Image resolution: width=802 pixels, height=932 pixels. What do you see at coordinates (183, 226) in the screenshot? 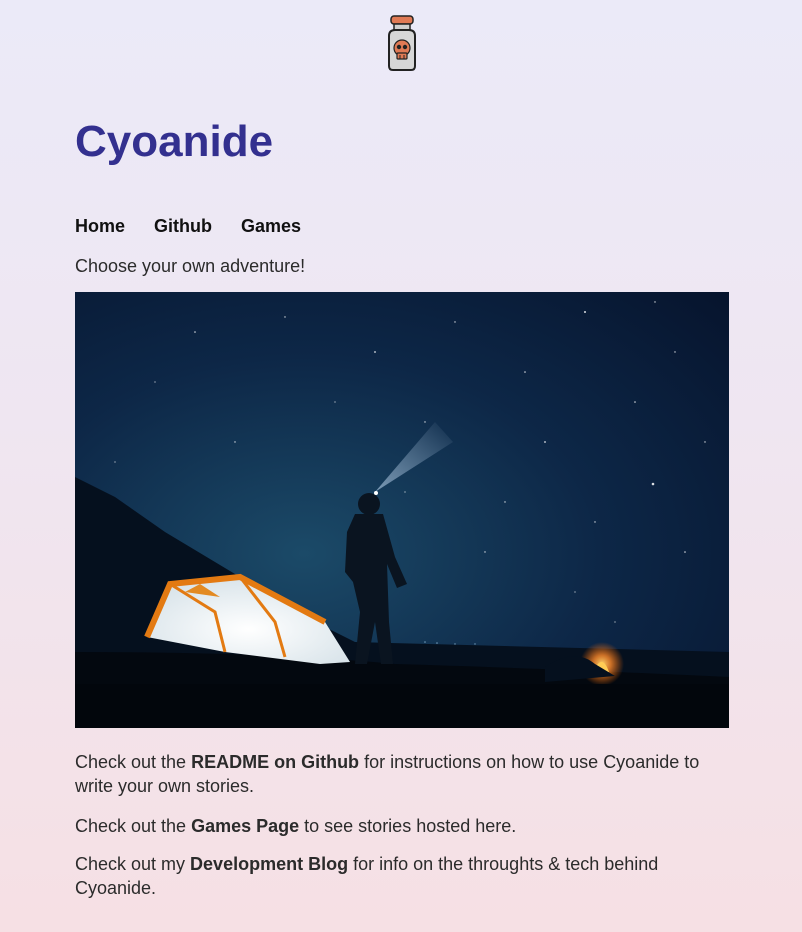
I see `nav-github: Github` at bounding box center [183, 226].